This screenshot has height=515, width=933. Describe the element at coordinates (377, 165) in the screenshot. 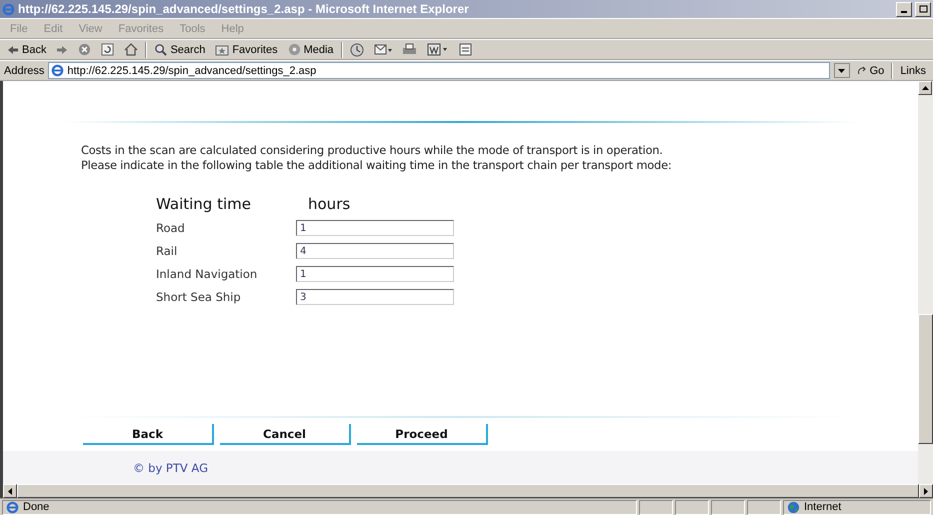

I see `intro-text: Please indicate in the following table the additional waiting time in the transport chain per transport mode:` at that location.